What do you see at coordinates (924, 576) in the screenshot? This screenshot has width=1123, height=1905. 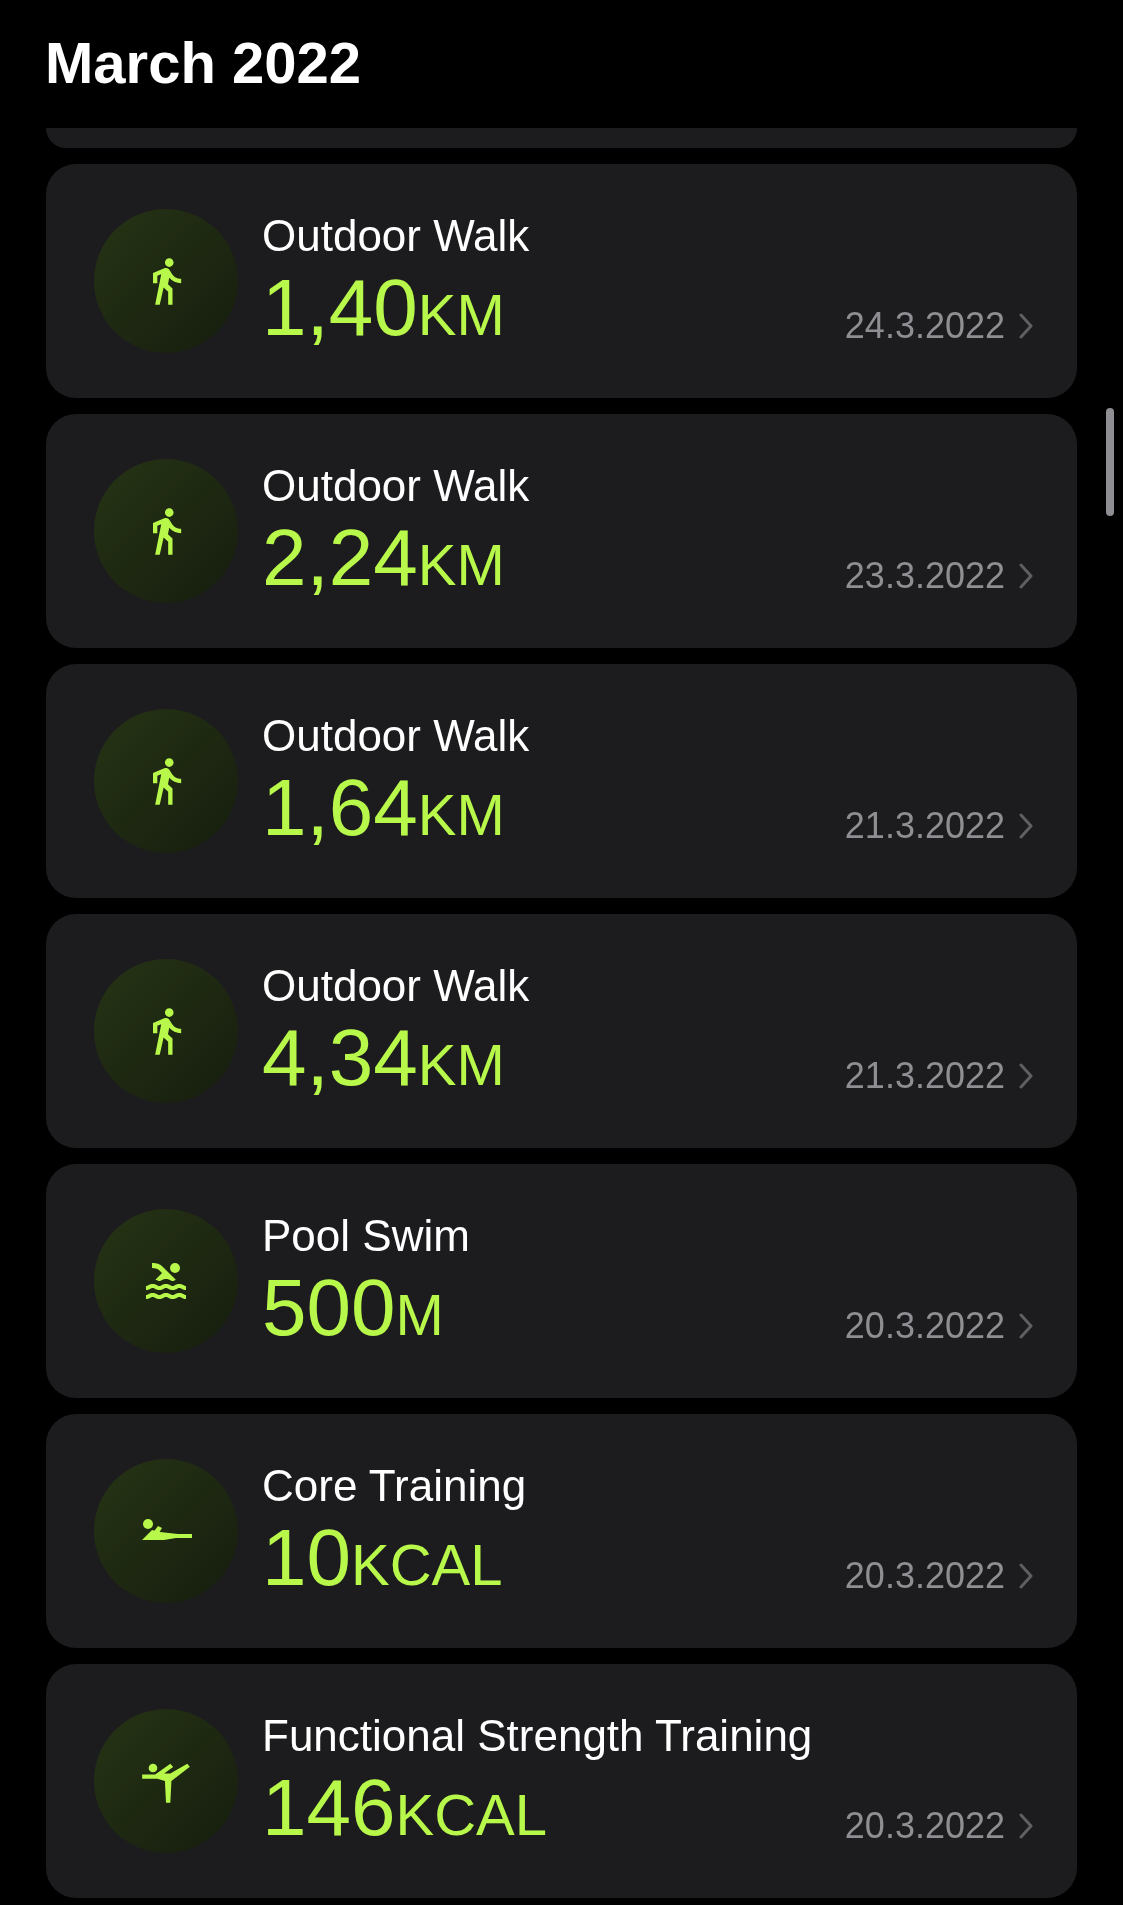 I see `workout-date: 23.3.2022` at bounding box center [924, 576].